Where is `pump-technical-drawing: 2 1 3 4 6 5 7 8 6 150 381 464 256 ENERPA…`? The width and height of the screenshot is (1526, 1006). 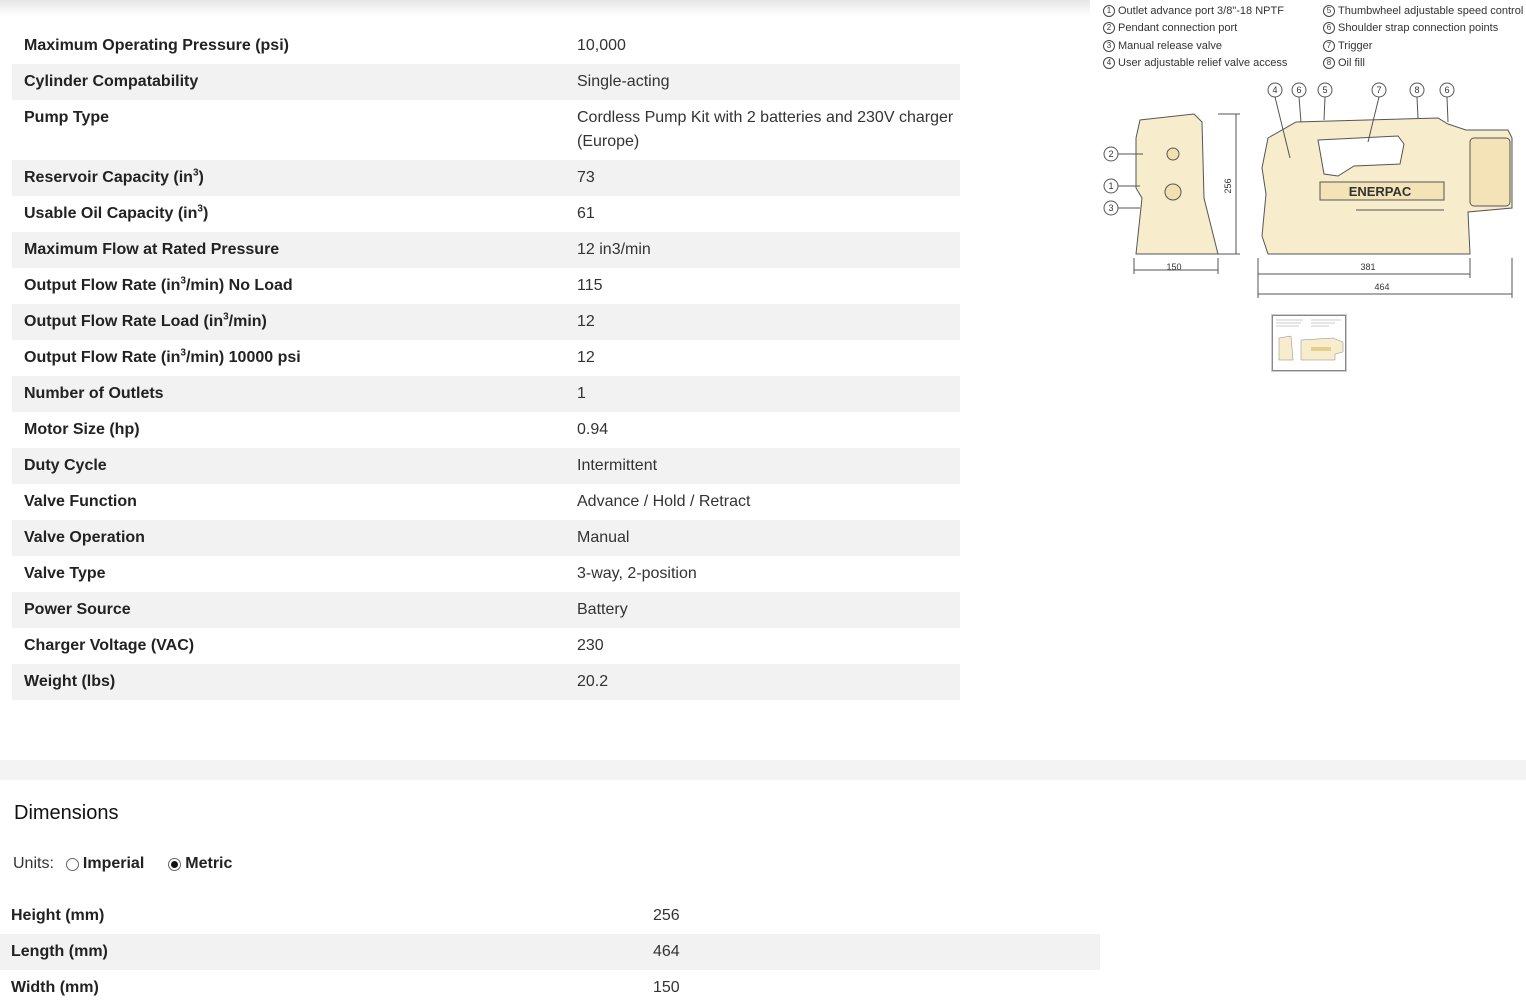 pump-technical-drawing: 2 1 3 4 6 5 7 8 6 150 381 464 256 ENERPA… is located at coordinates (1308, 190).